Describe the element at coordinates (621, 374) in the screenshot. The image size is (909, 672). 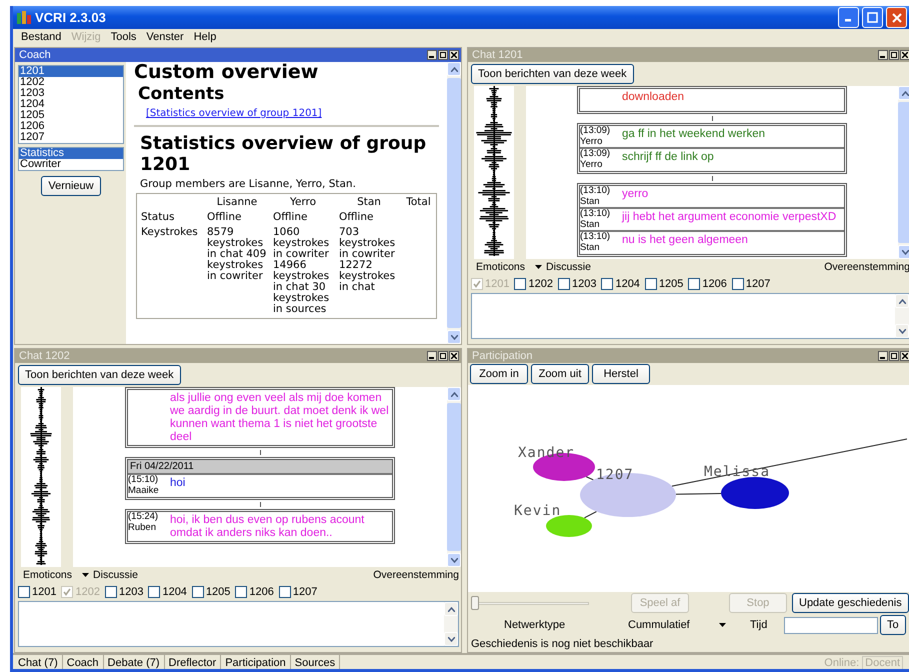
I see `graph-toolbar-button: Herstel` at that location.